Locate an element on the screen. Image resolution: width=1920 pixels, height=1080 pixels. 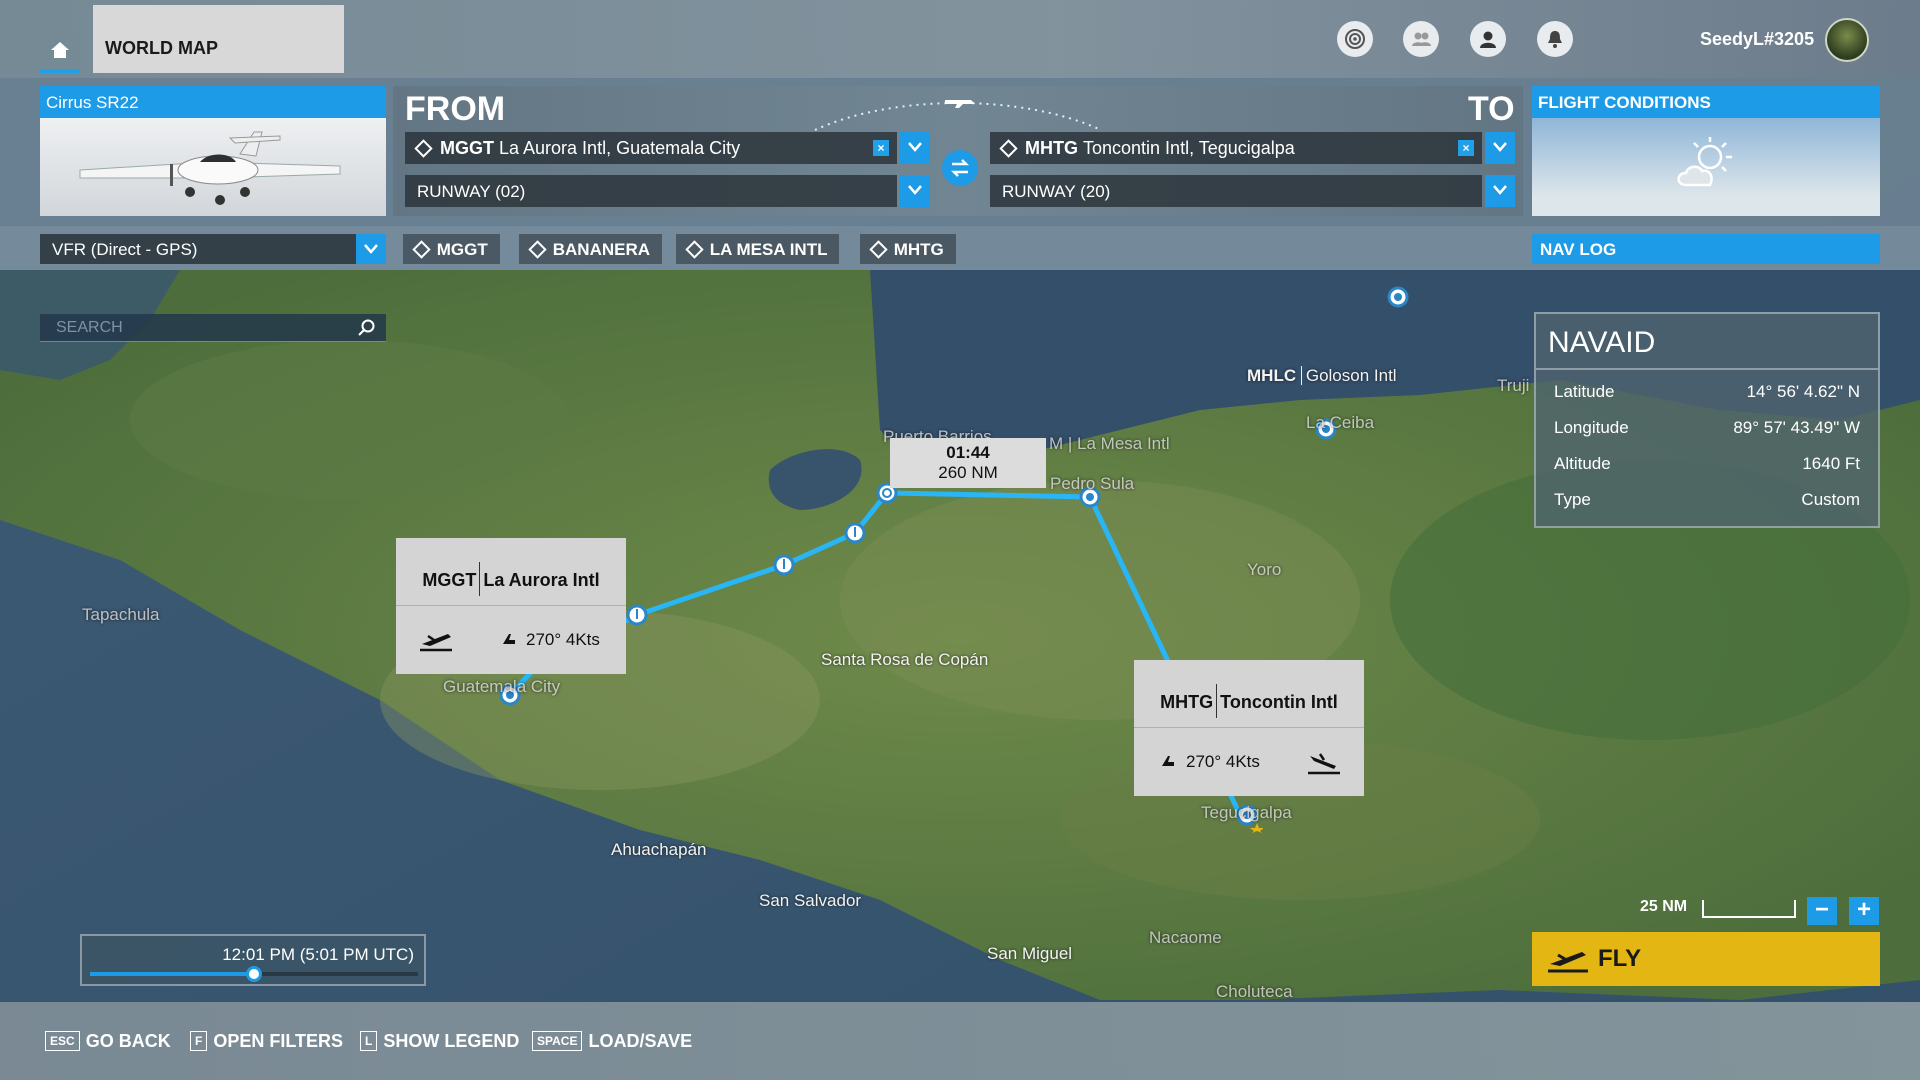
aircraft-selection-card: Cirrus SR22 is located at coordinates (213, 151).